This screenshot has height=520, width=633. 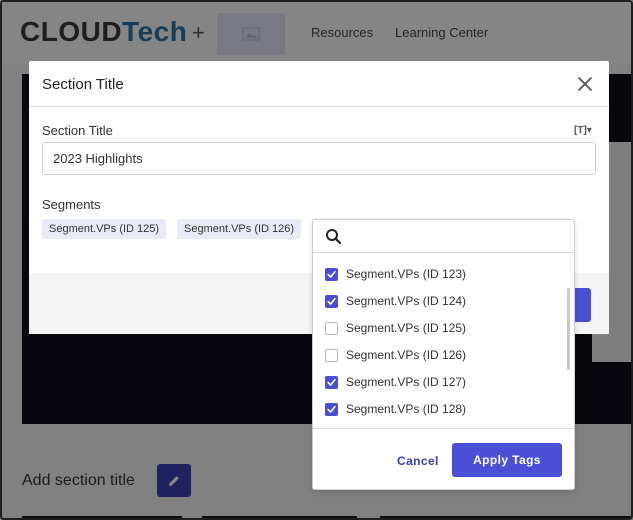 What do you see at coordinates (443, 458) in the screenshot?
I see `dropdown-footer: Cancel Apply Tags` at bounding box center [443, 458].